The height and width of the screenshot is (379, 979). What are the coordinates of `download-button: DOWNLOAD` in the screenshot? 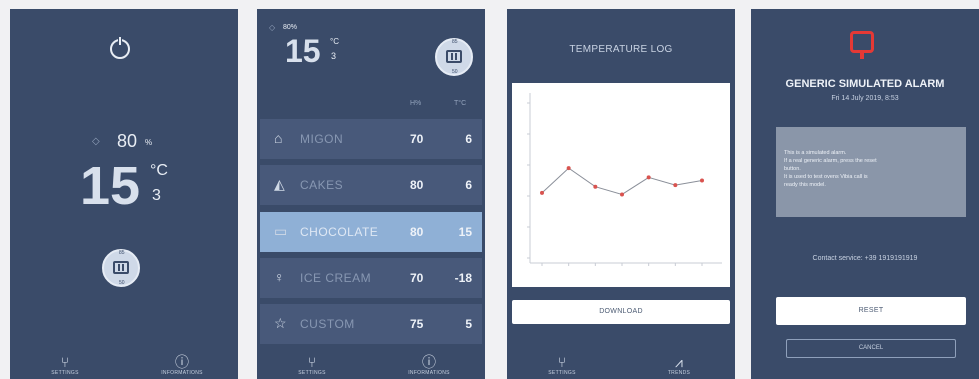 It's located at (621, 312).